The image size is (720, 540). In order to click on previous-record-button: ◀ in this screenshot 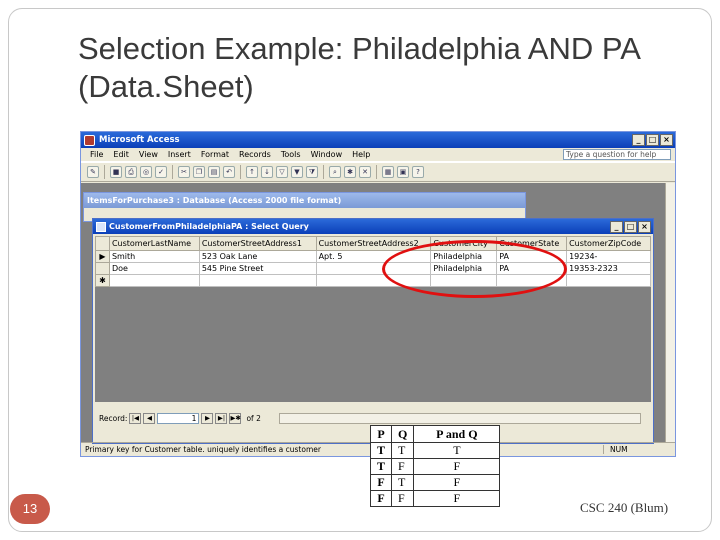, I will do `click(149, 418)`.